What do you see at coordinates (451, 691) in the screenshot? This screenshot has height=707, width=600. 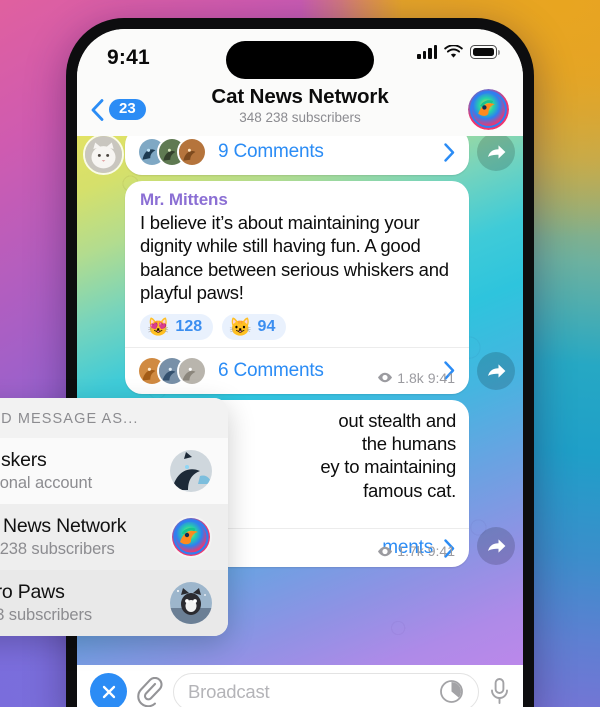 I see `schedule-timer-icon` at bounding box center [451, 691].